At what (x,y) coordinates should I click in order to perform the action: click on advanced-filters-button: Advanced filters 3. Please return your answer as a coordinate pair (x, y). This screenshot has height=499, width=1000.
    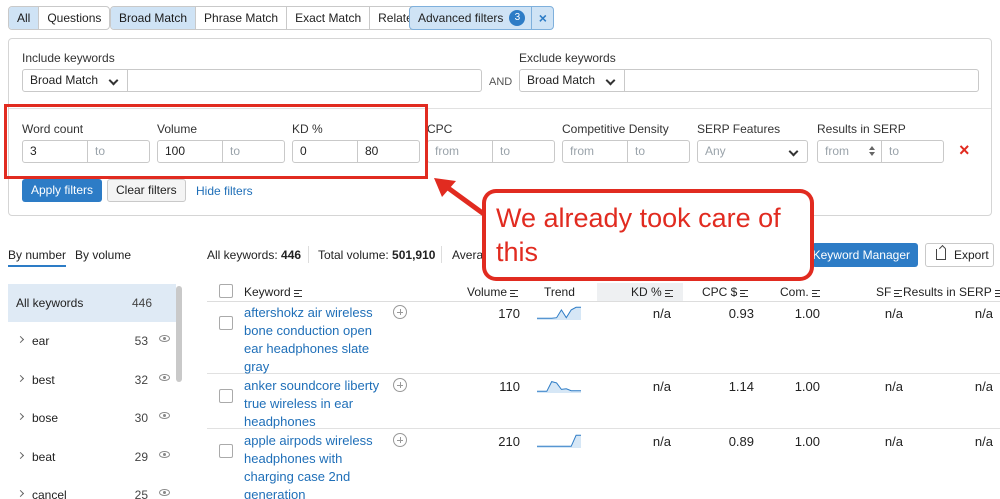
    Looking at the image, I should click on (470, 18).